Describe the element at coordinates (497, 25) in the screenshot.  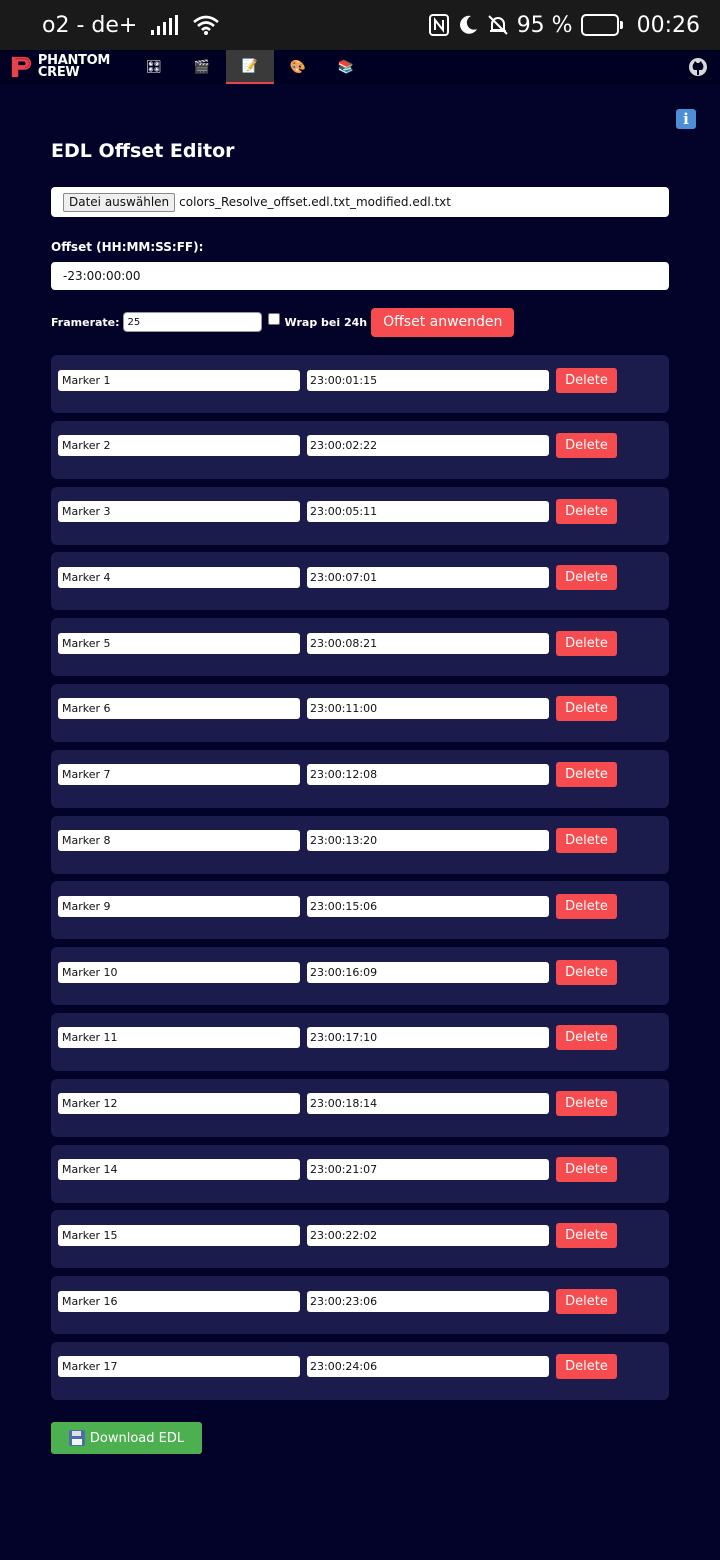
I see `bell-off-icon` at that location.